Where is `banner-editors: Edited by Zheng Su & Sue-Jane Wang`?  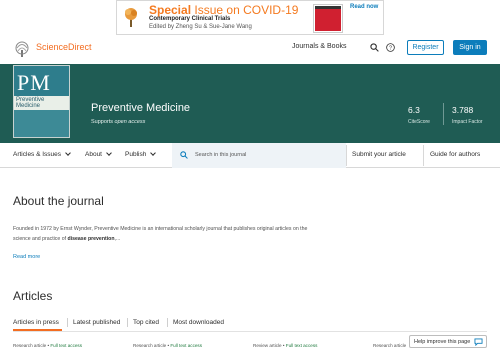
banner-editors: Edited by Zheng Su & Sue-Jane Wang is located at coordinates (200, 27).